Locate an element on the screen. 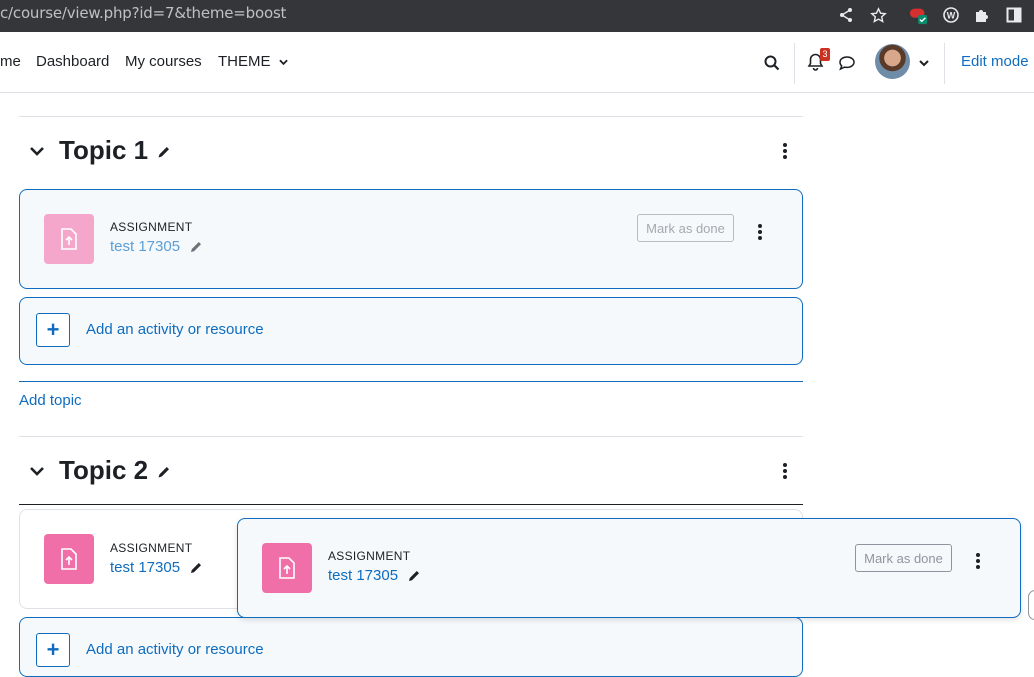  nav-my-courses-link: My courses is located at coordinates (163, 61).